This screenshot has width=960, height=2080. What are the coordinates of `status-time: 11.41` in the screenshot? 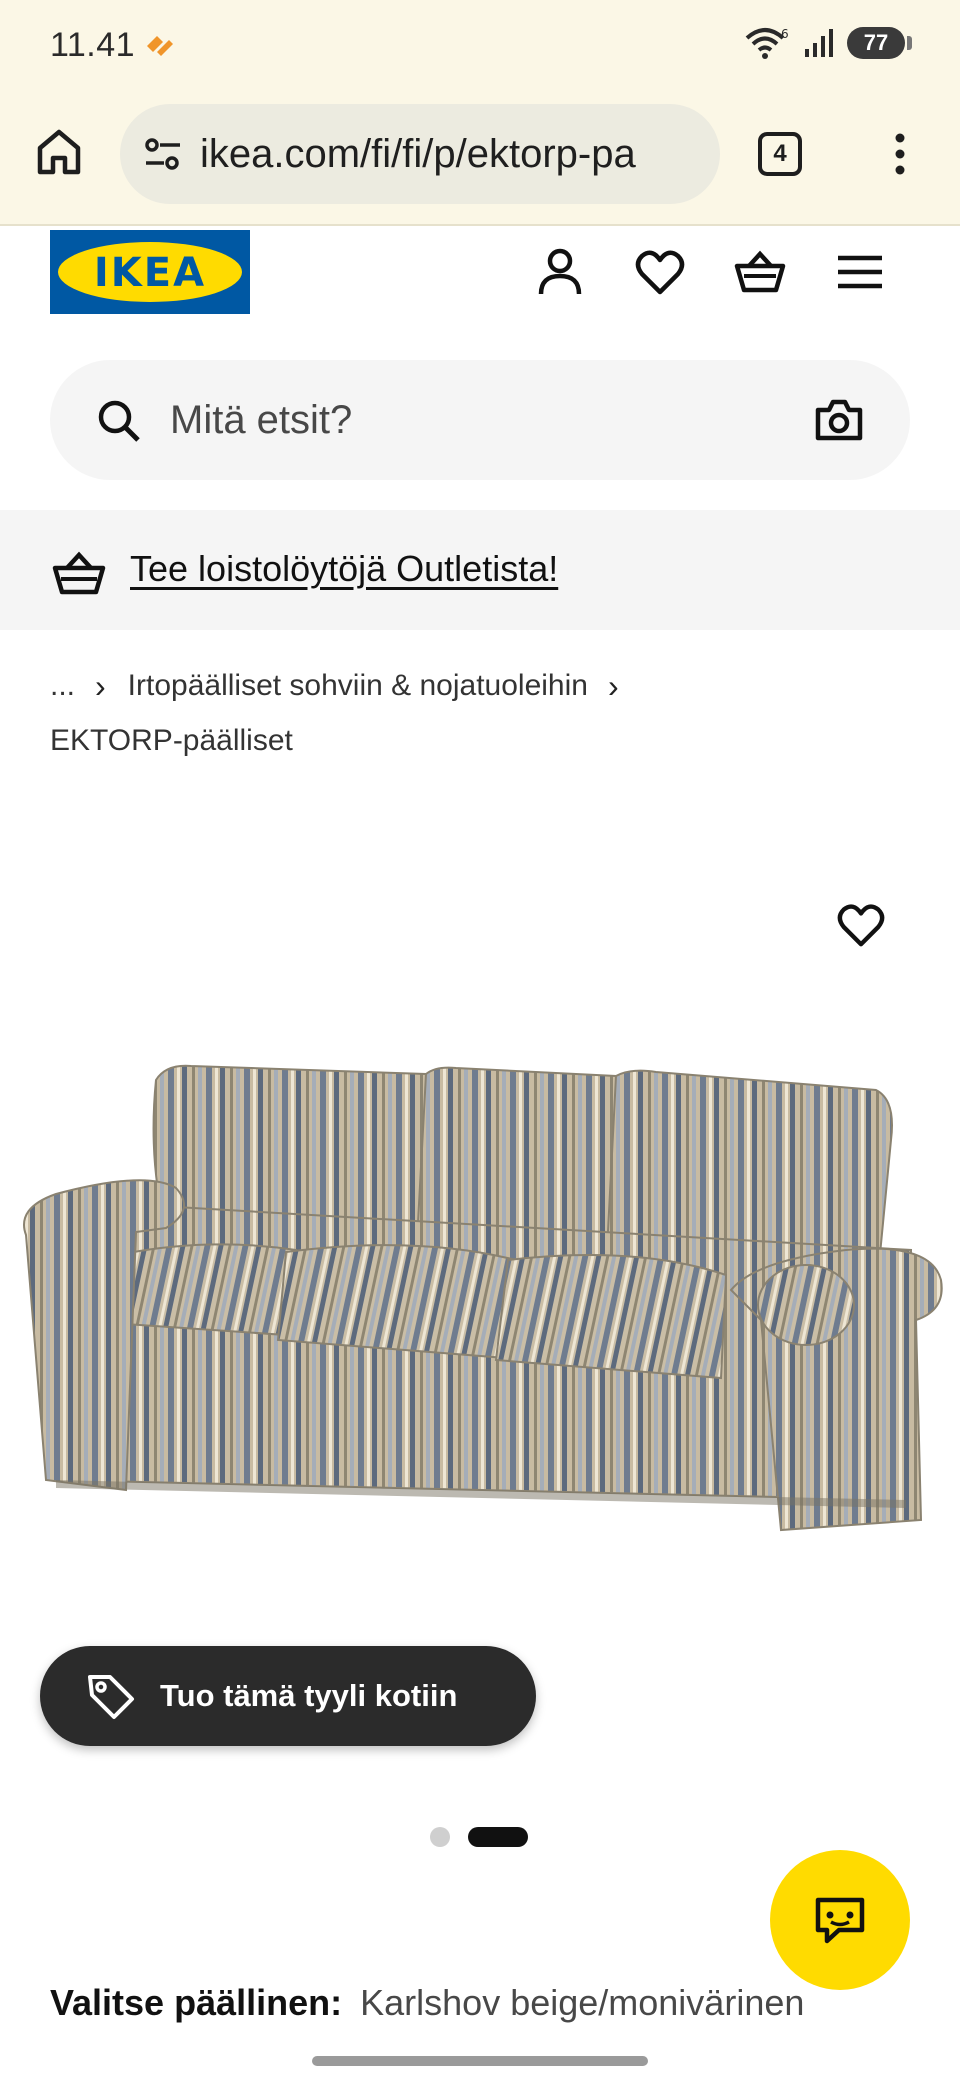 It's located at (93, 45).